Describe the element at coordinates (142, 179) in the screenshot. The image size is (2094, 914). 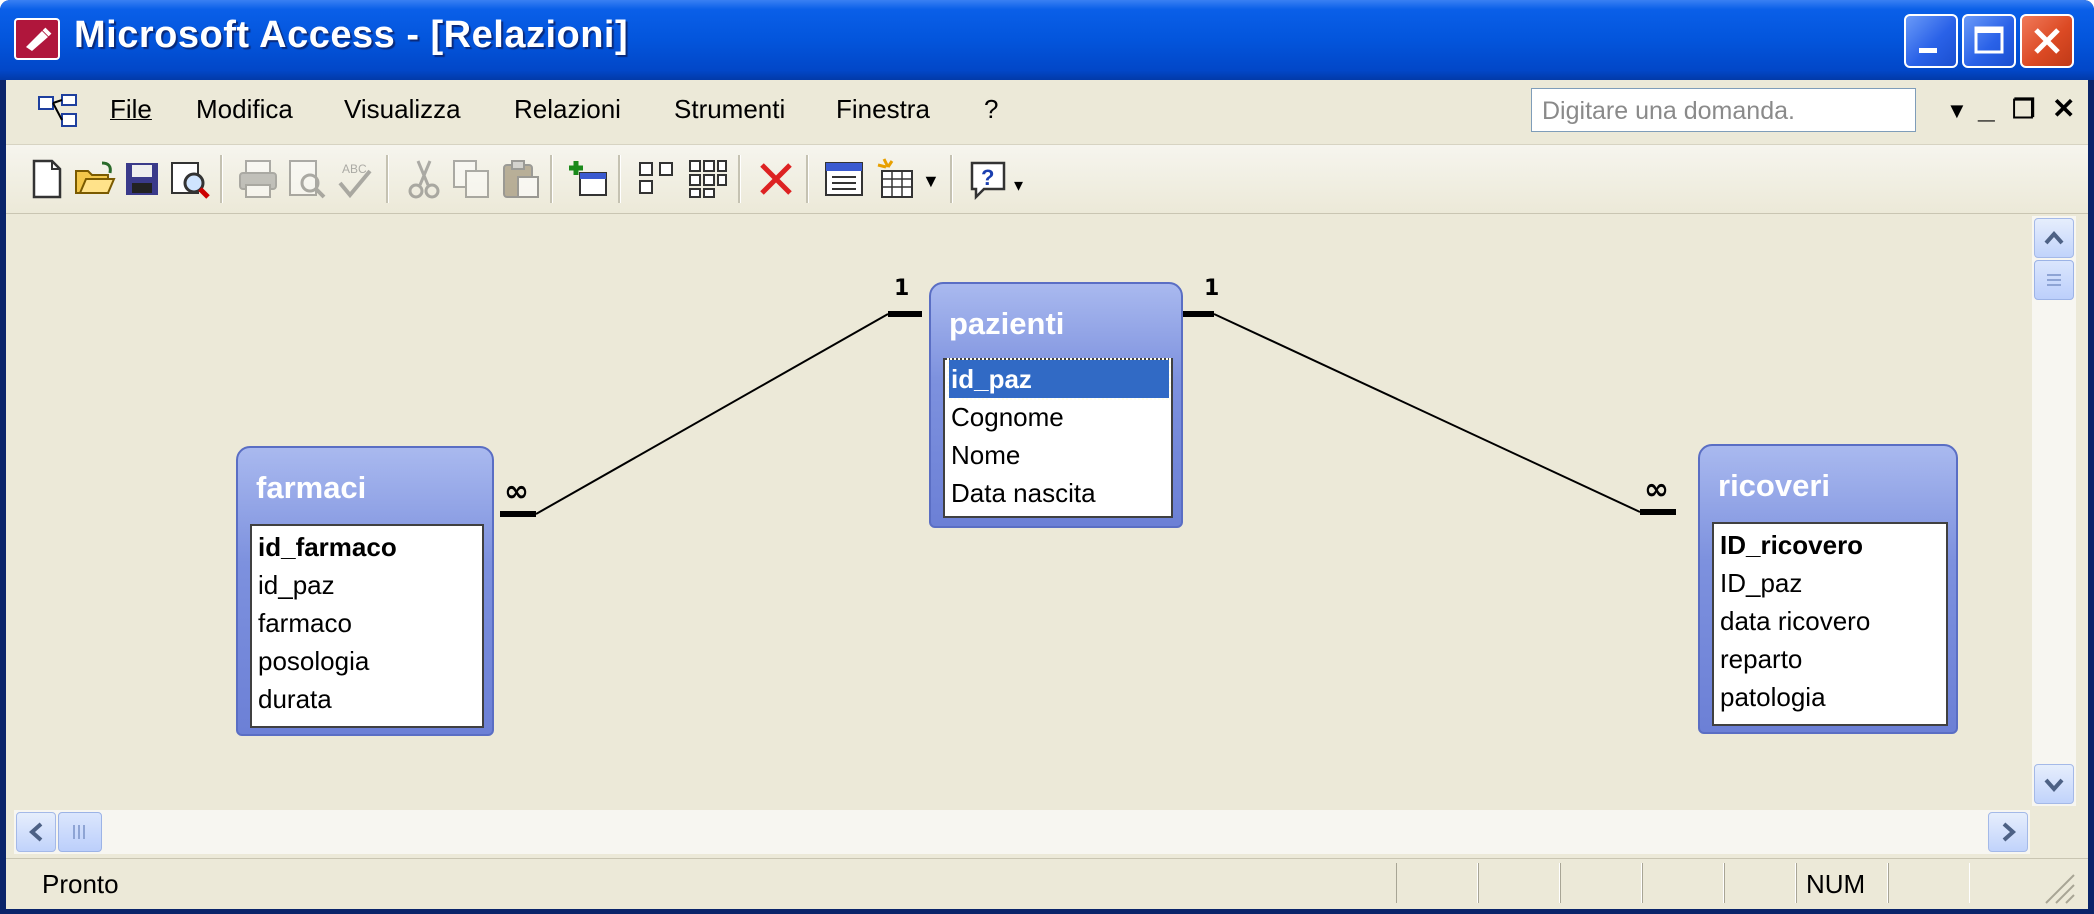
I see `save-icon` at that location.